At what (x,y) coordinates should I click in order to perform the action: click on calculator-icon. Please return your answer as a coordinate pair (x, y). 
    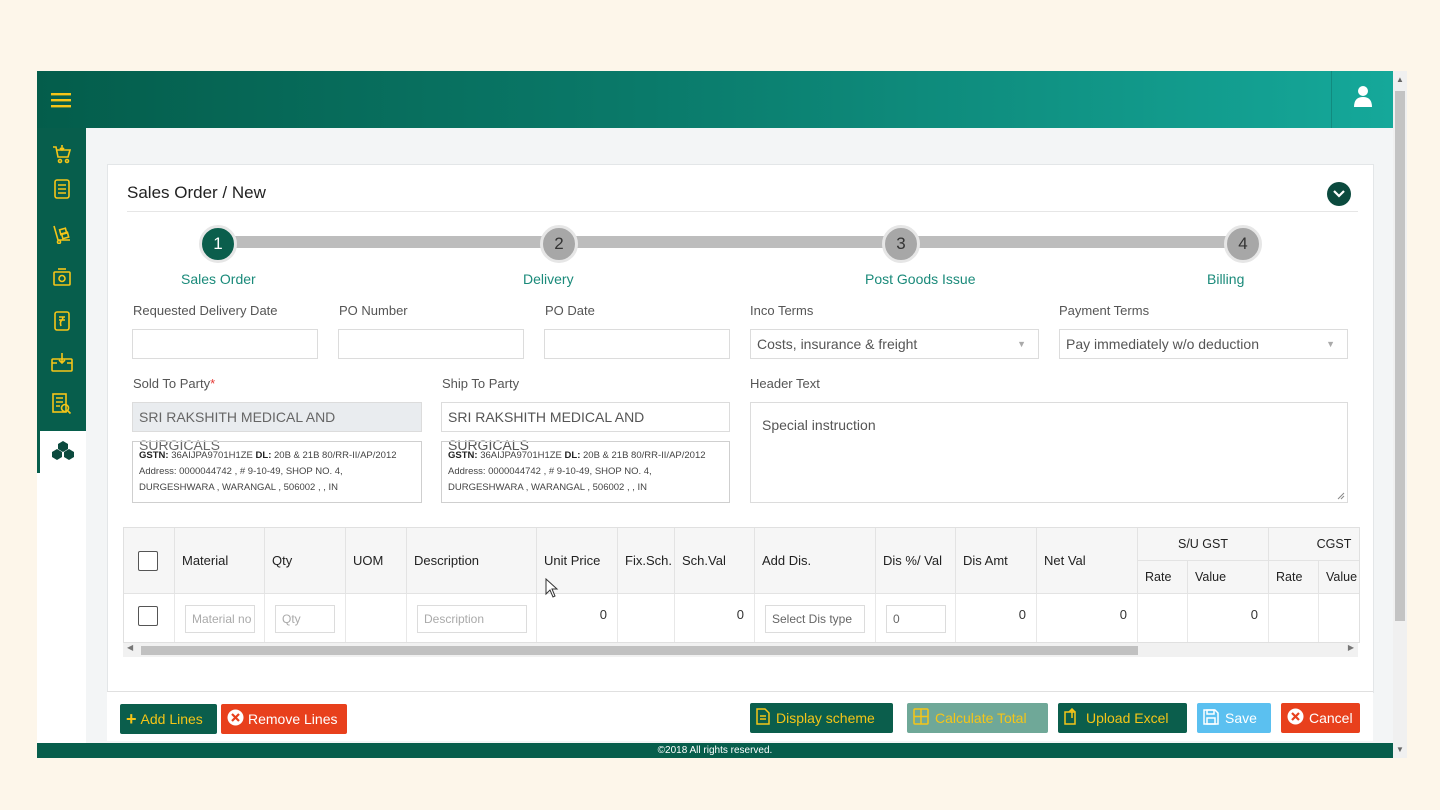
    Looking at the image, I should click on (921, 718).